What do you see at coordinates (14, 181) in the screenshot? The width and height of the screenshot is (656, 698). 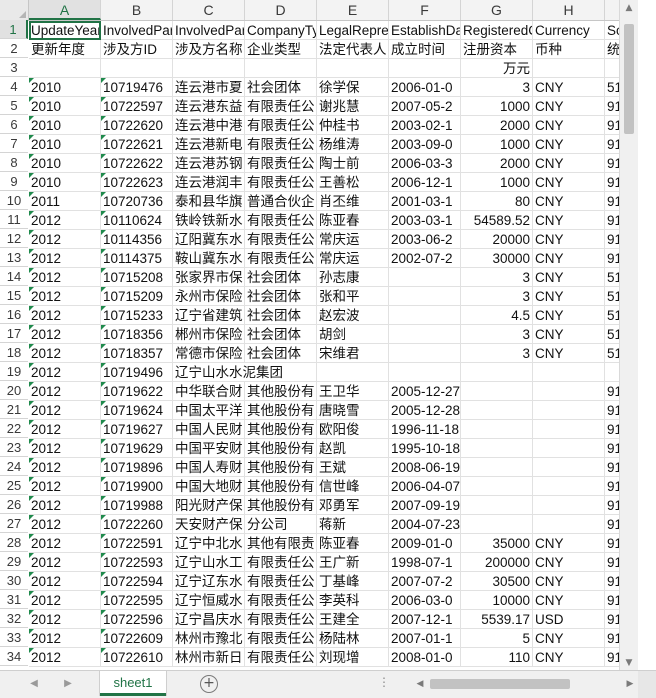 I see `row-header-9: 9` at bounding box center [14, 181].